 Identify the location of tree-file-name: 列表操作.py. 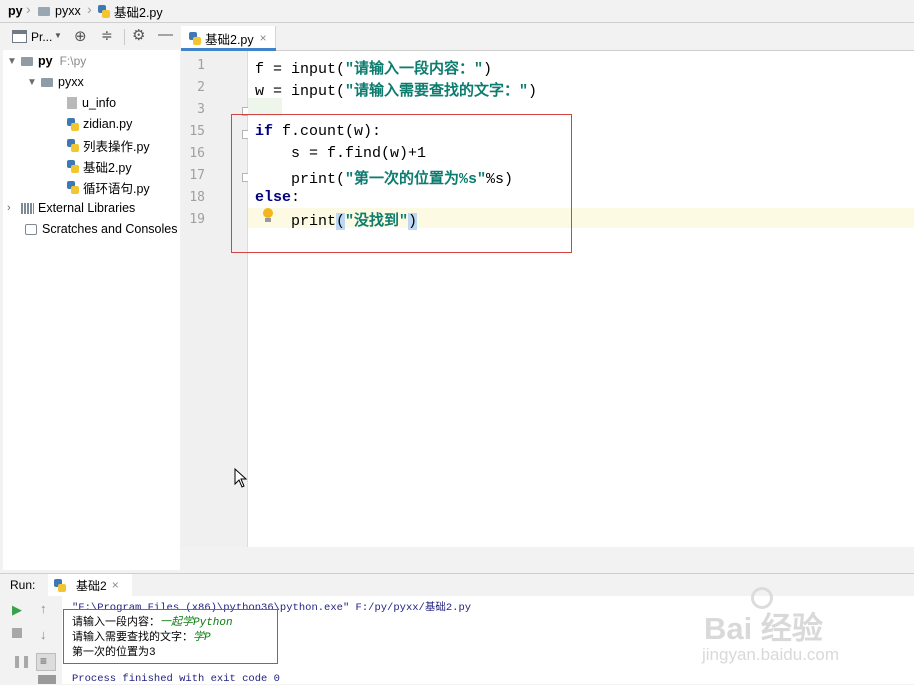
(116, 146).